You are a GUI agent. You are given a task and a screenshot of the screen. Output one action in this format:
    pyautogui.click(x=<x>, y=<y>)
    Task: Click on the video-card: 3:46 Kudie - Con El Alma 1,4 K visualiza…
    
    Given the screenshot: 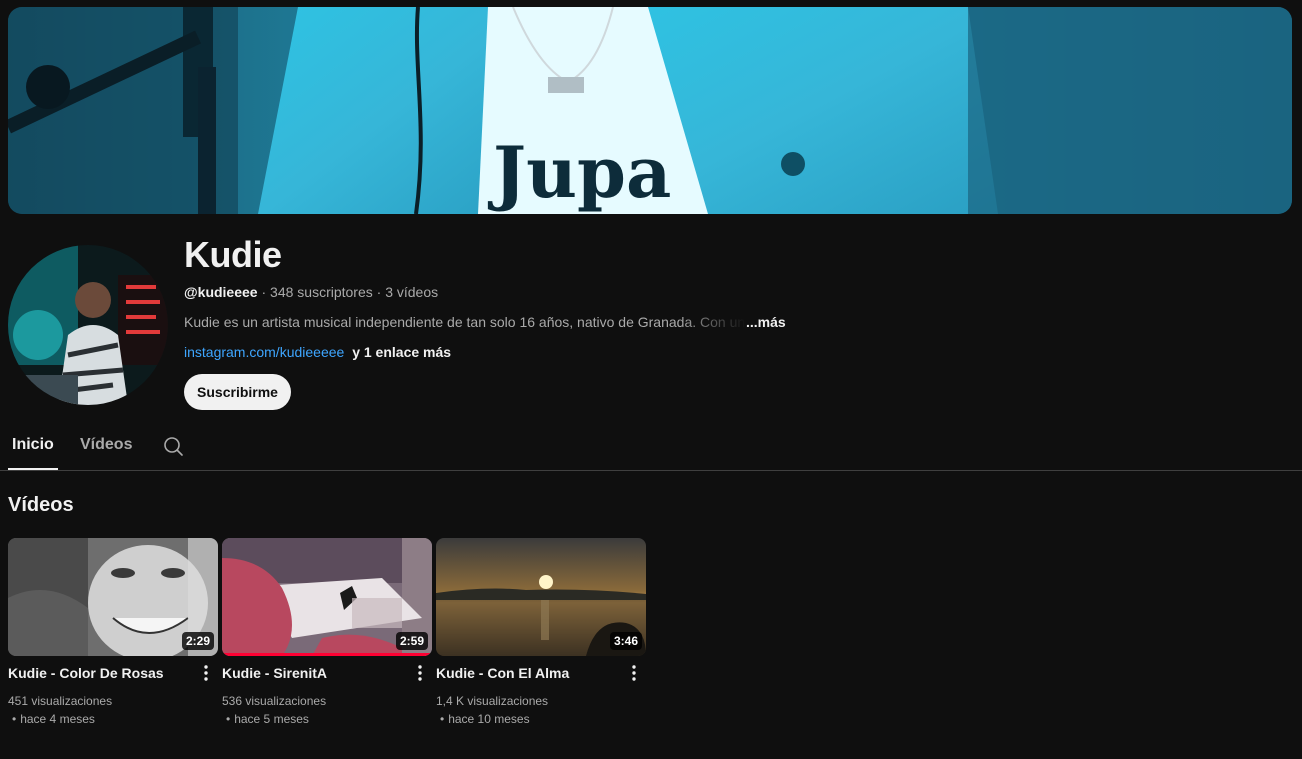 What is the action you would take?
    pyautogui.click(x=541, y=632)
    